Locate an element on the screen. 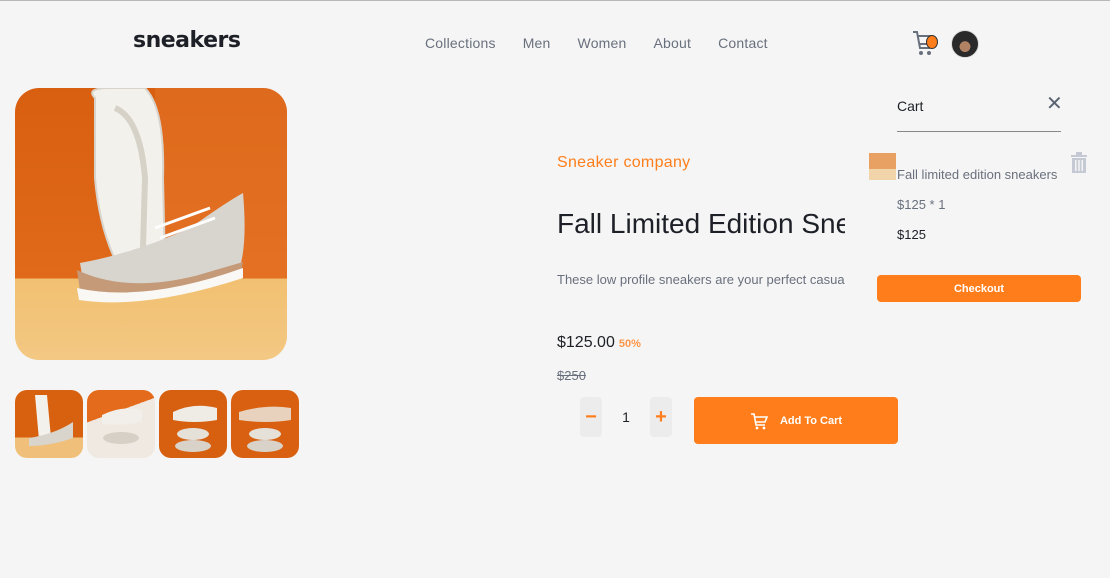 The height and width of the screenshot is (578, 1110). nav-about: About is located at coordinates (673, 43).